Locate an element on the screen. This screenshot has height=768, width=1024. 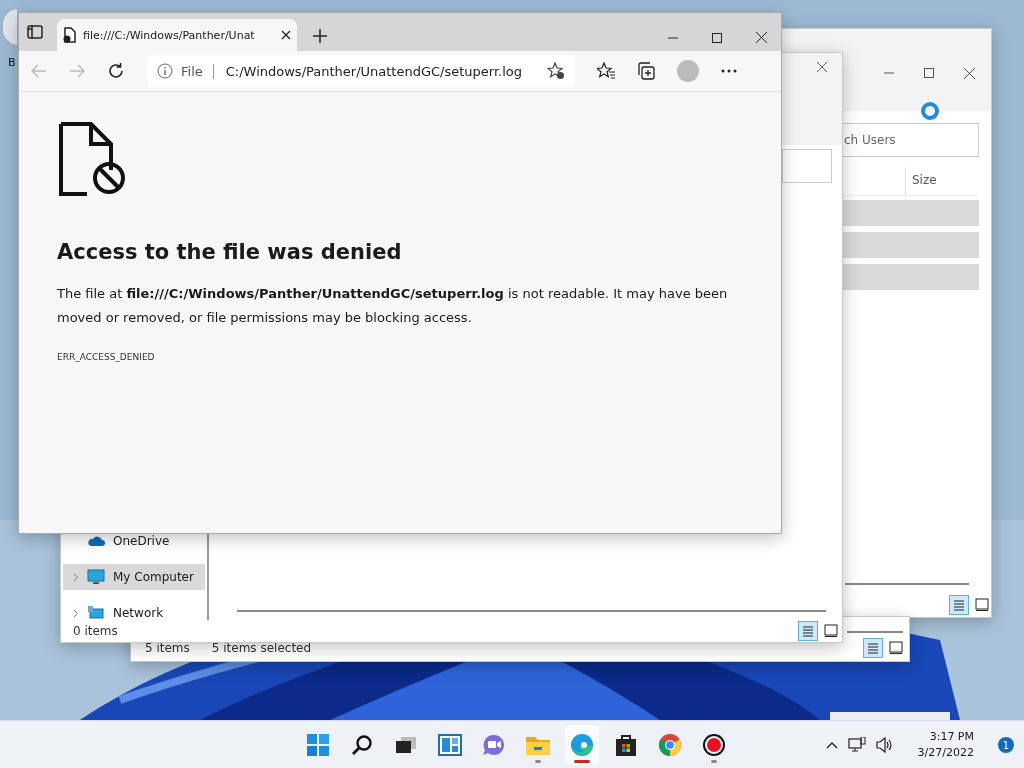
search-icon is located at coordinates (362, 745).